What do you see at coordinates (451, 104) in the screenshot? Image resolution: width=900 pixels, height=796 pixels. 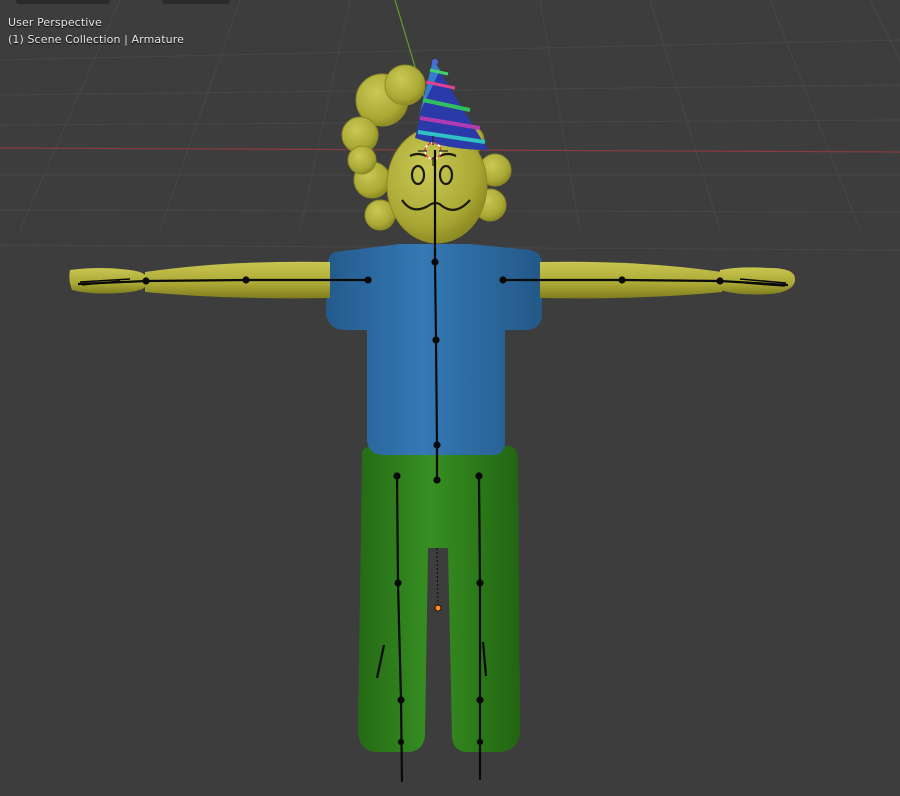 I see `party-hat` at bounding box center [451, 104].